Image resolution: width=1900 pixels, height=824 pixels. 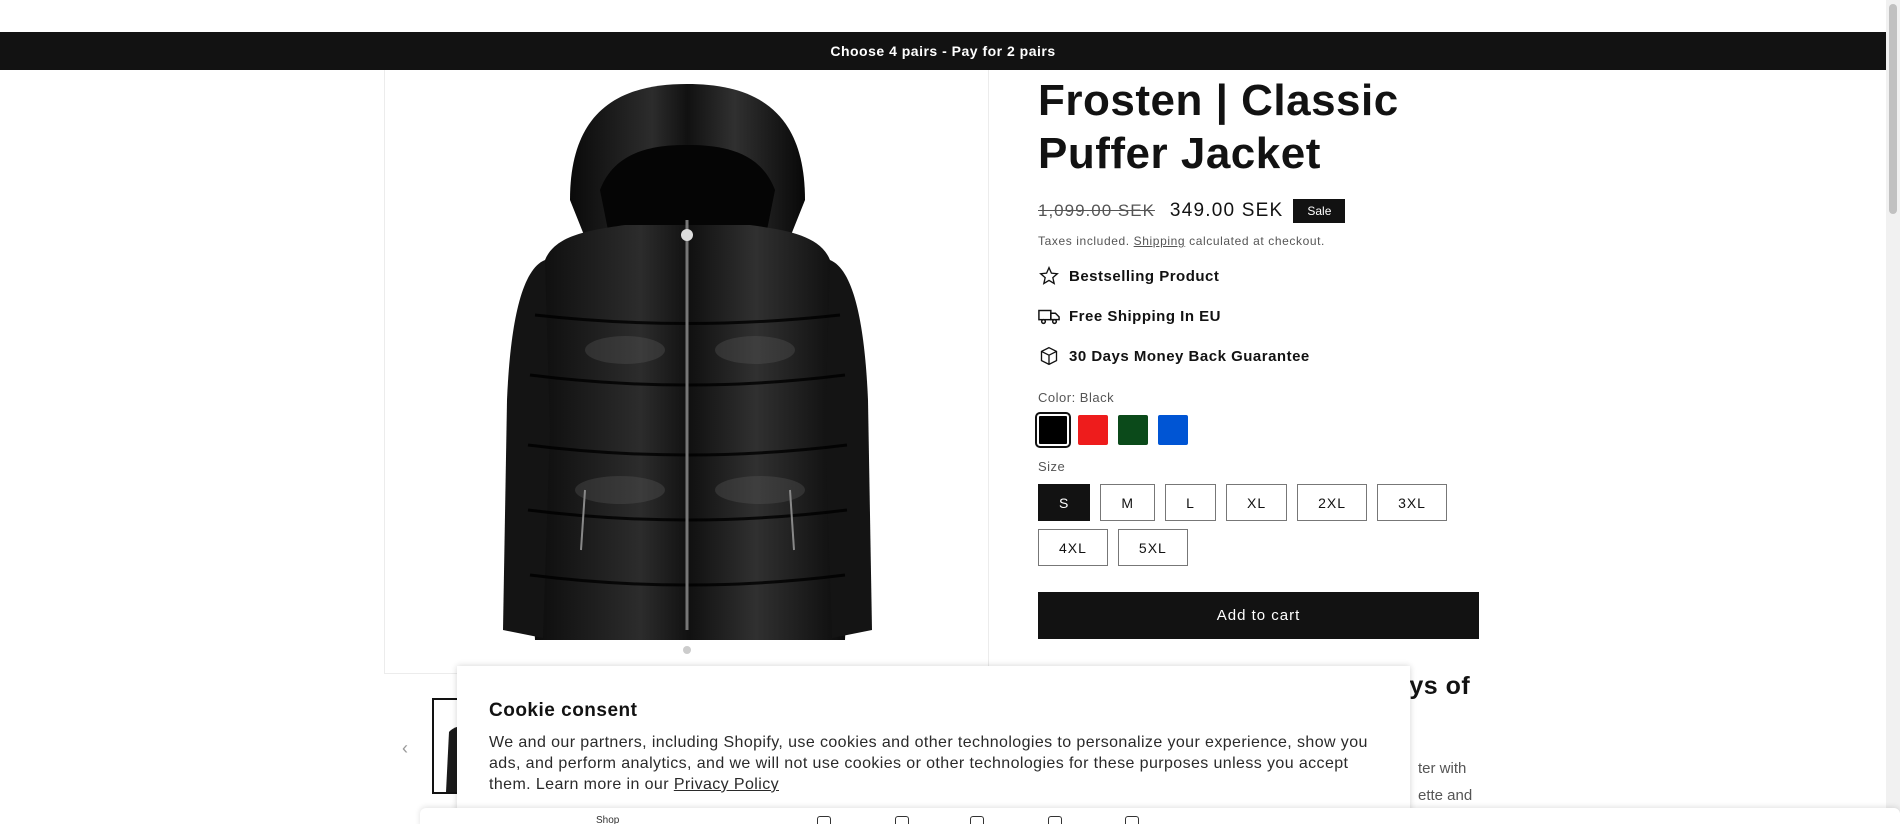 What do you see at coordinates (1053, 430) in the screenshot?
I see `swatch-black` at bounding box center [1053, 430].